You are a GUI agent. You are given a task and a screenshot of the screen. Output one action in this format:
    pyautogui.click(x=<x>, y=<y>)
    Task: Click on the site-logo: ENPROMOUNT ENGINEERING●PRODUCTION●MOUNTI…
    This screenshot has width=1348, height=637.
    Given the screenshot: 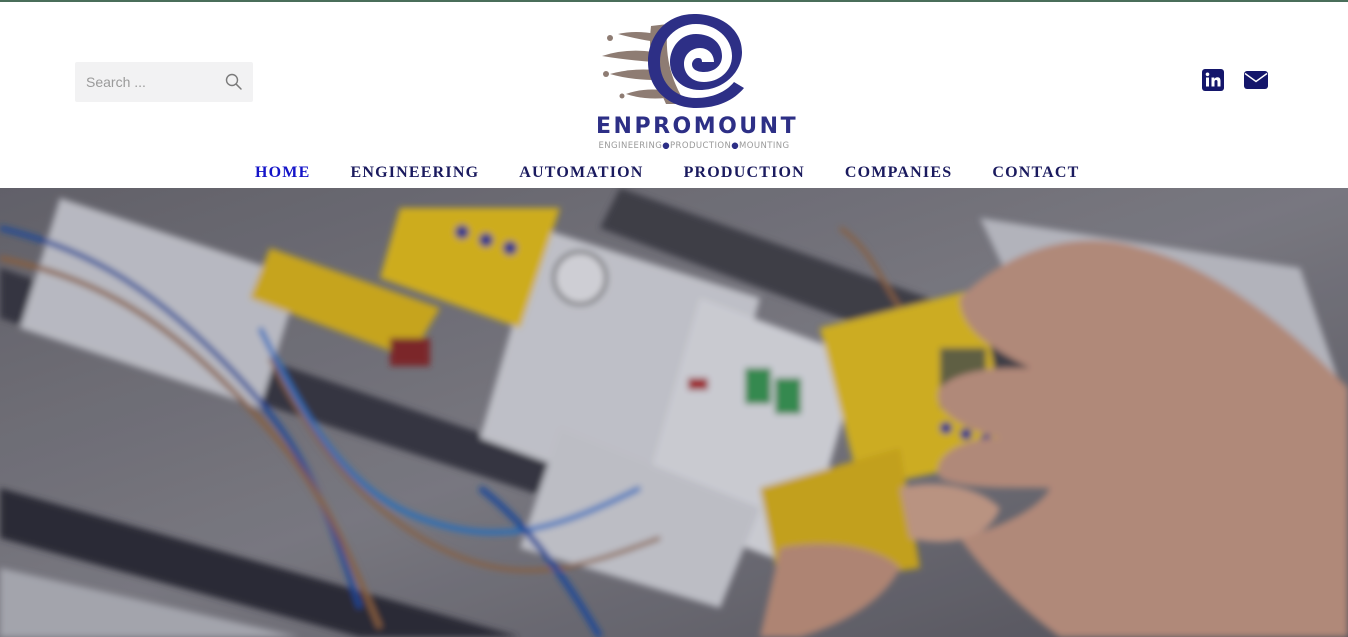 What is the action you would take?
    pyautogui.click(x=697, y=85)
    